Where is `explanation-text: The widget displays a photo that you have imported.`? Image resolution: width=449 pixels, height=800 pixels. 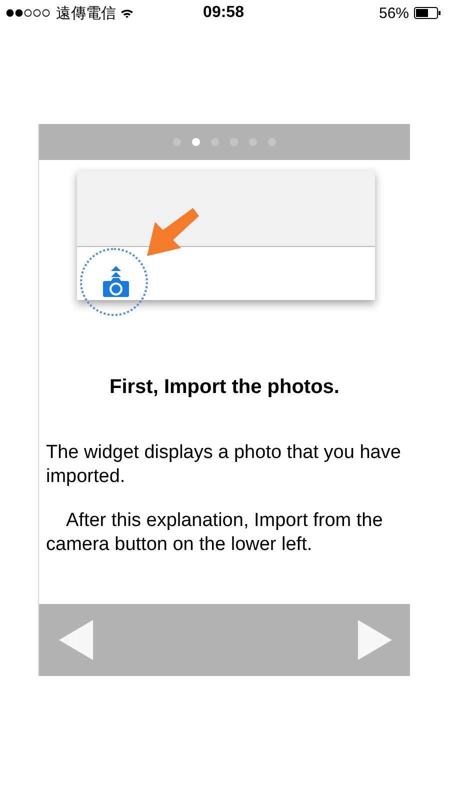
explanation-text: The widget displays a photo that you have imported. is located at coordinates (224, 465).